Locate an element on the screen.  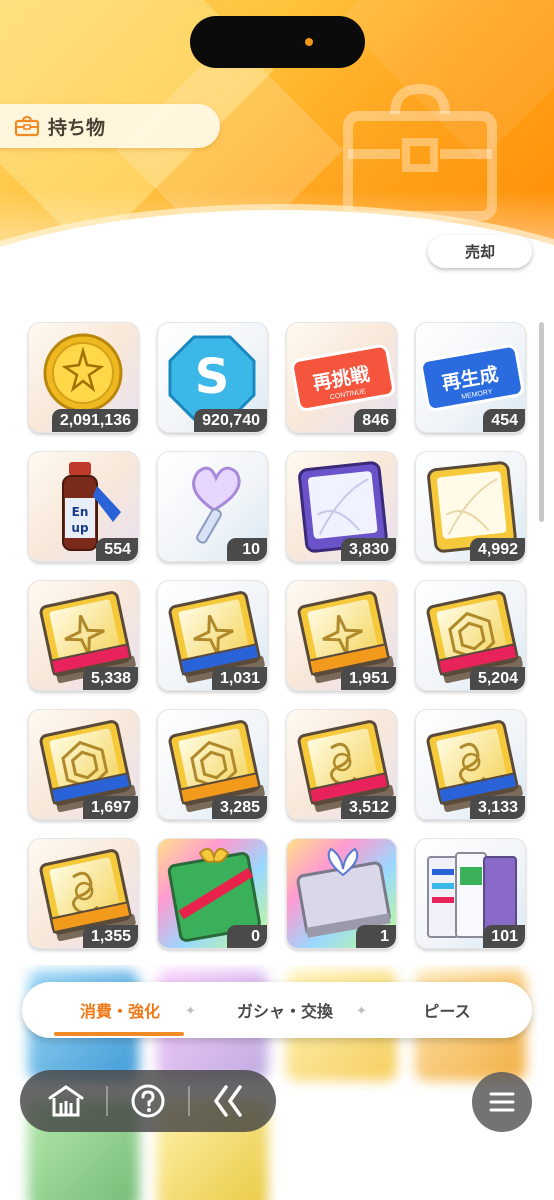
item-count: 3,512 is located at coordinates (368, 807).